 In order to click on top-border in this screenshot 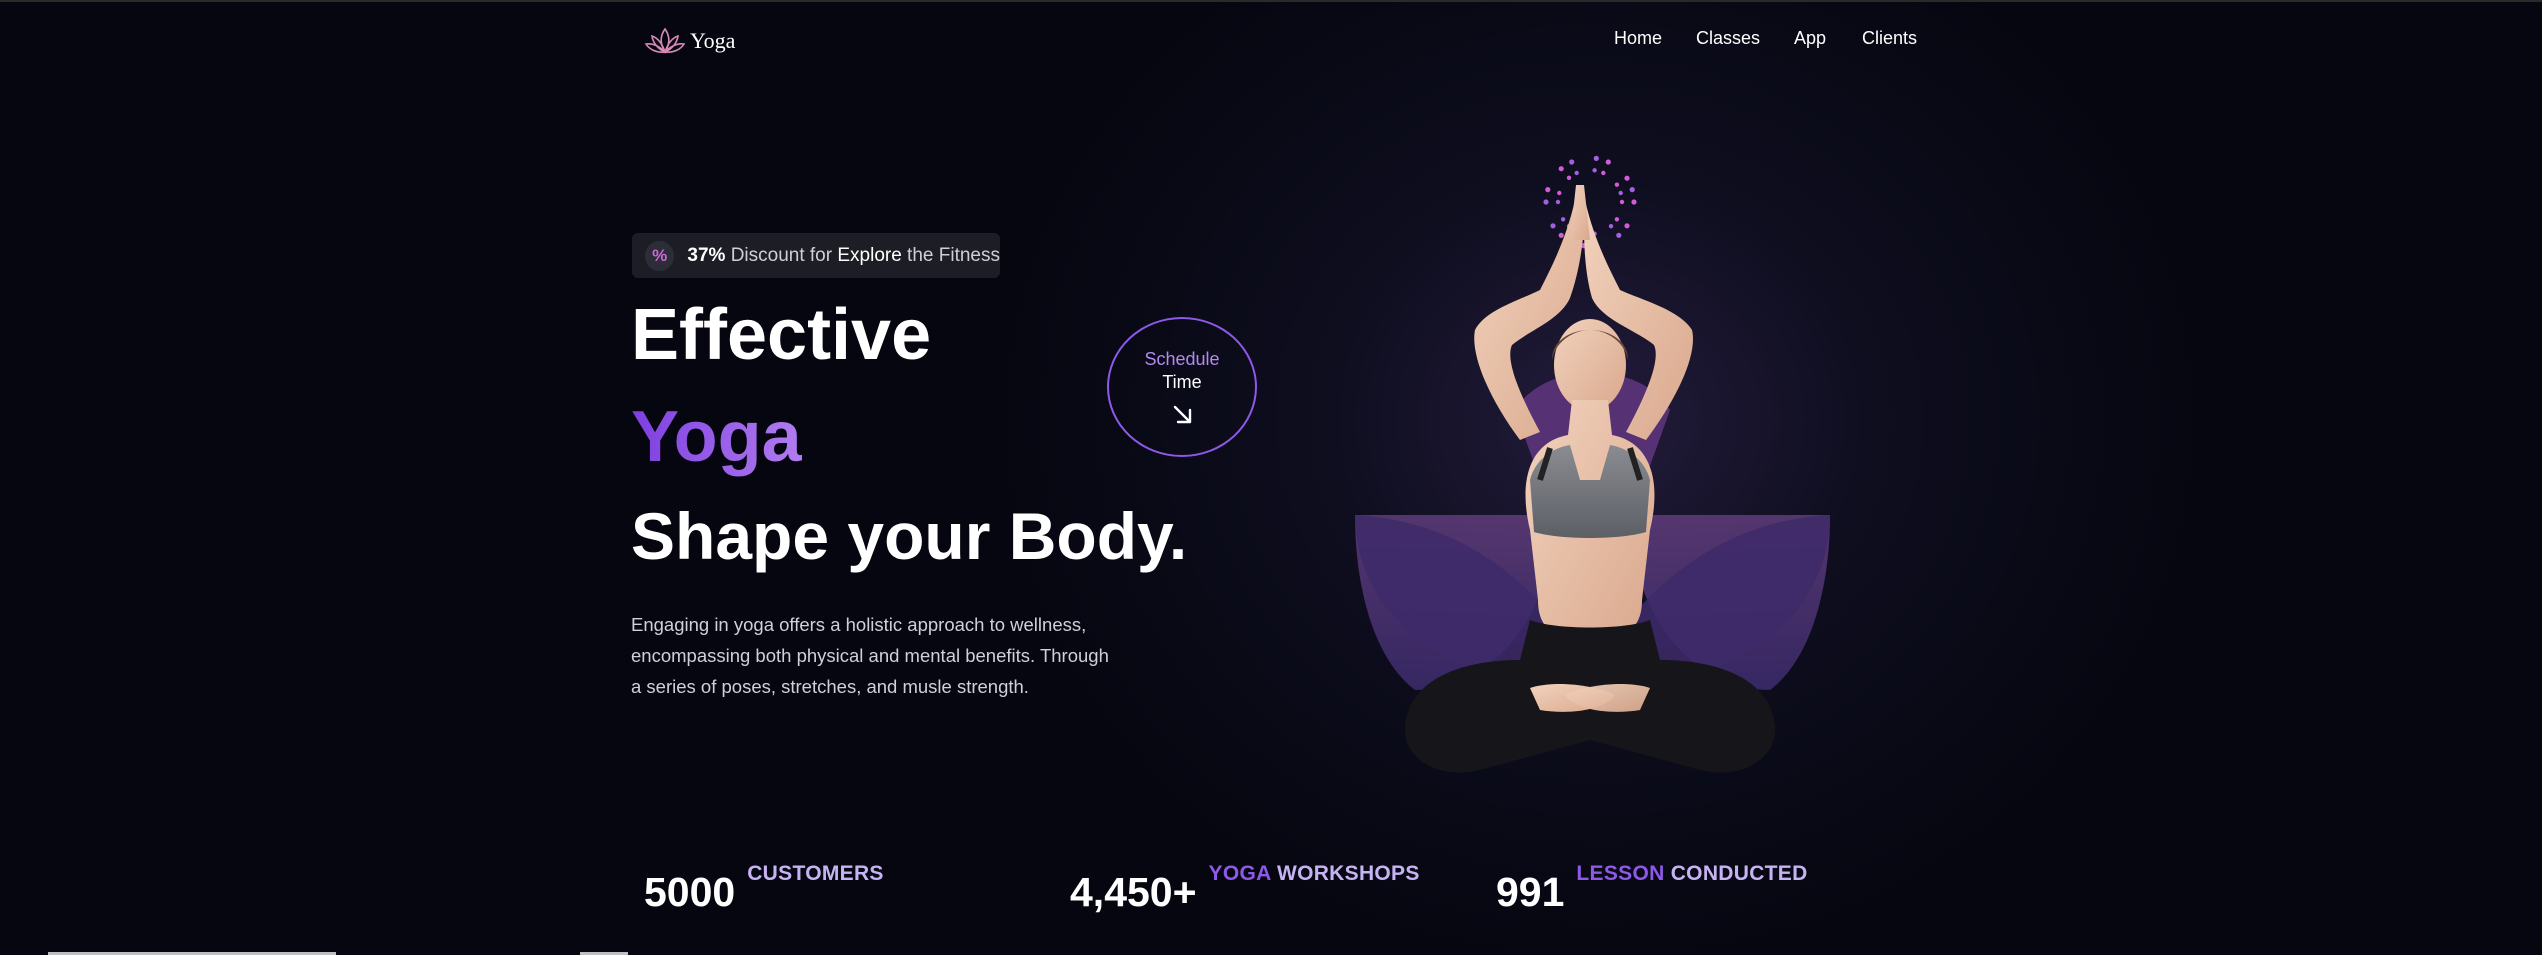, I will do `click(1271, 1)`.